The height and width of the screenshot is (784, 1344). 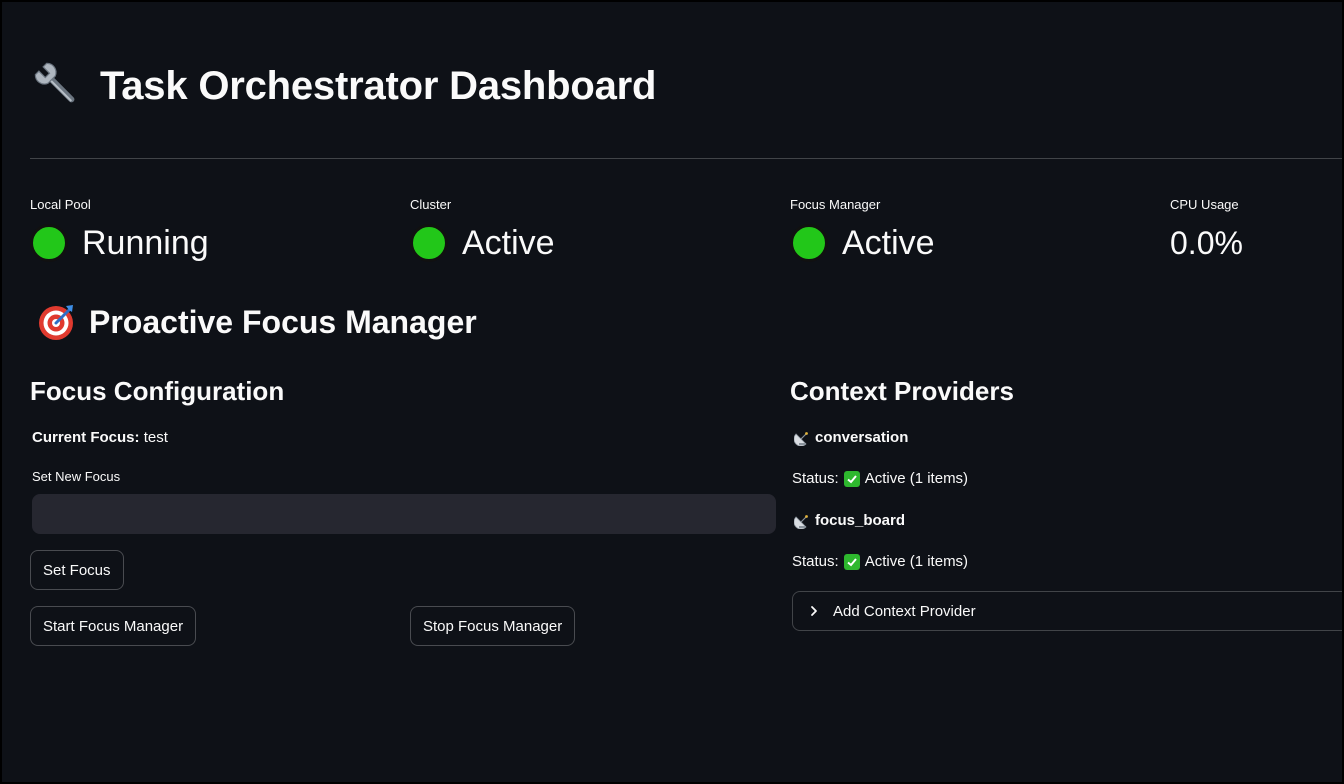 I want to click on metric-label: Cluster, so click(x=431, y=204).